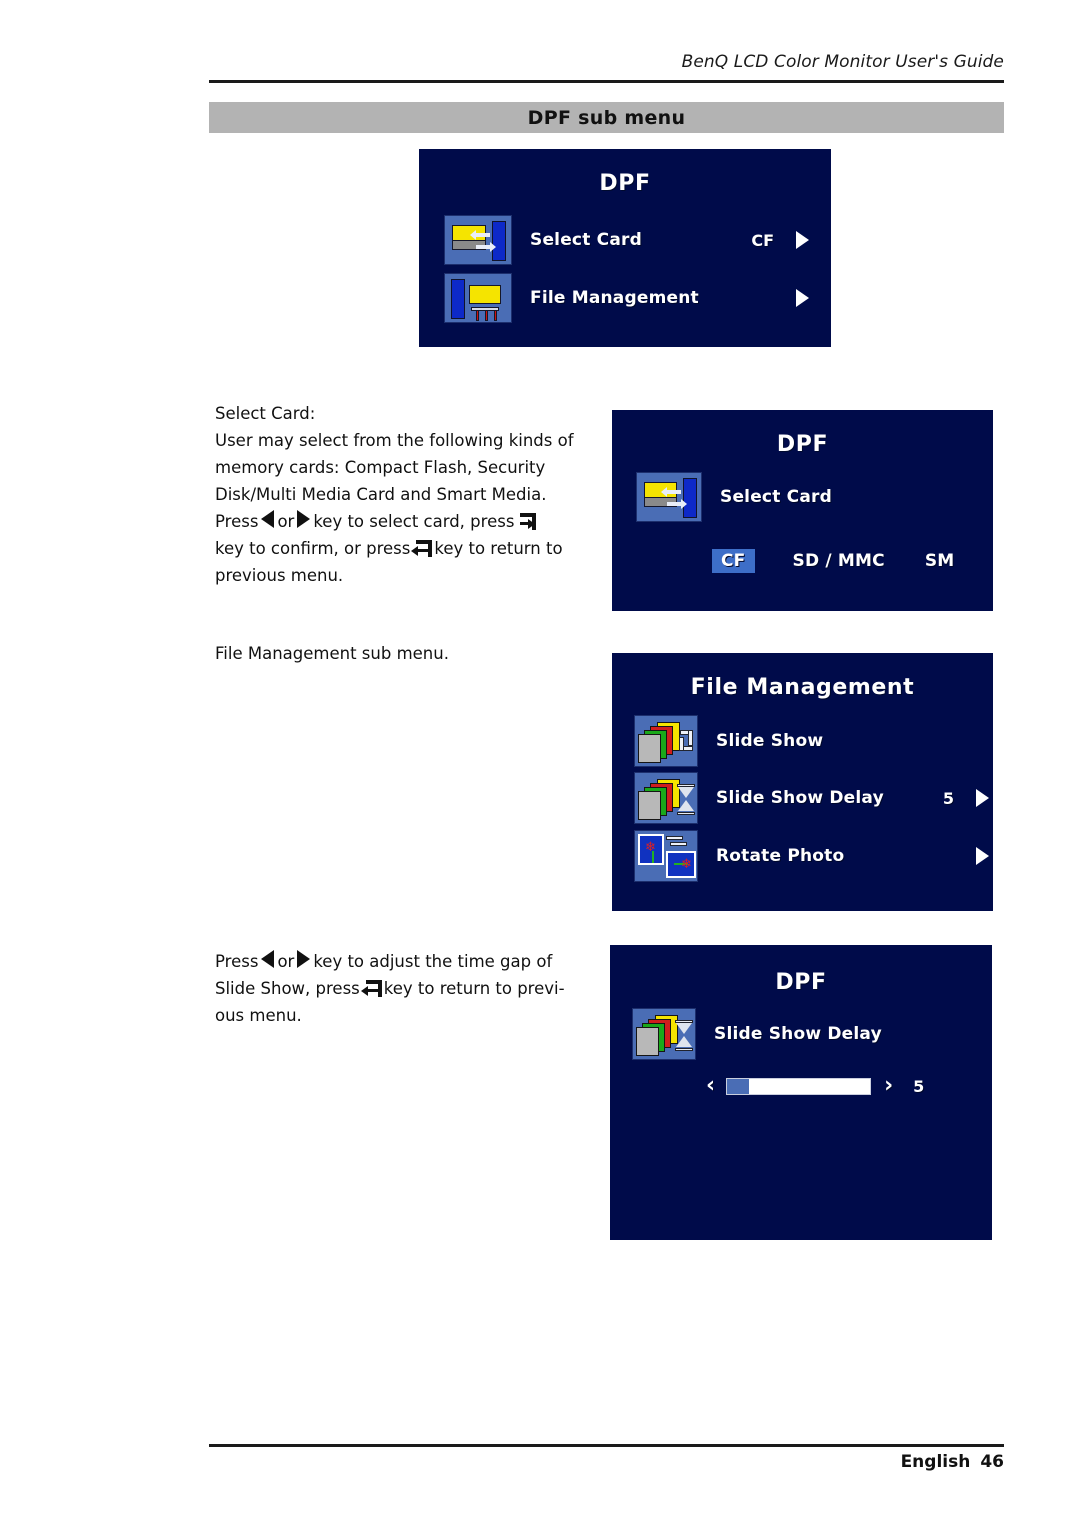 The height and width of the screenshot is (1528, 1080). What do you see at coordinates (381, 494) in the screenshot?
I see `select-card-line-3: Disk/Multi Media Card and Smart Media.` at bounding box center [381, 494].